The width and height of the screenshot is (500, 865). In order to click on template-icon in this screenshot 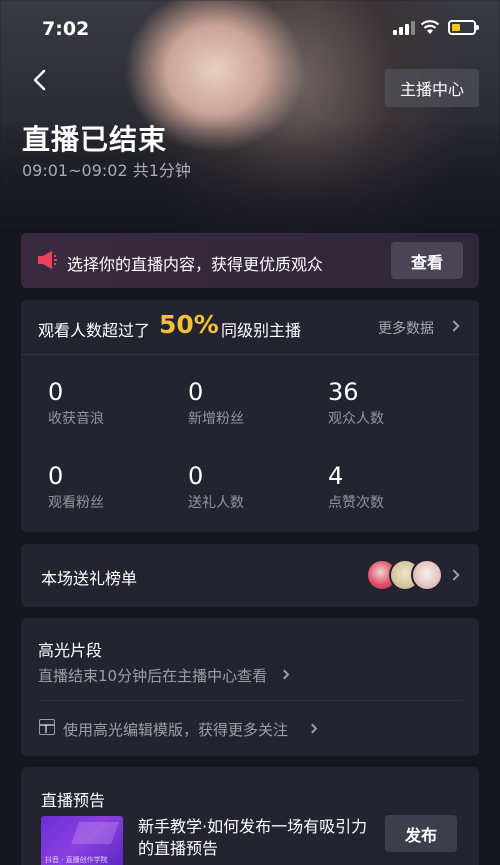, I will do `click(47, 727)`.